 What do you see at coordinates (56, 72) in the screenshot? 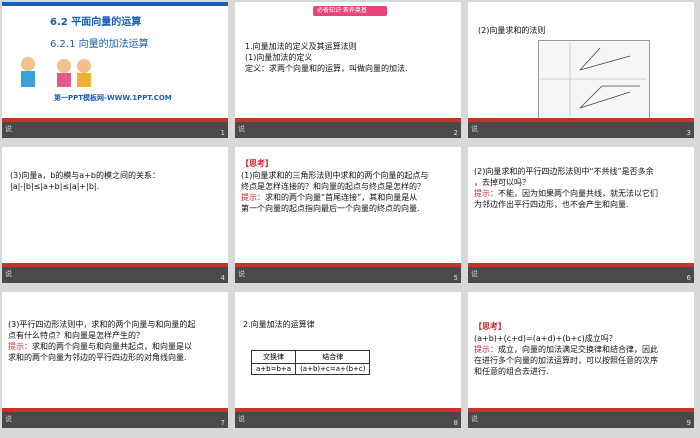
I see `children-illustration` at bounding box center [56, 72].